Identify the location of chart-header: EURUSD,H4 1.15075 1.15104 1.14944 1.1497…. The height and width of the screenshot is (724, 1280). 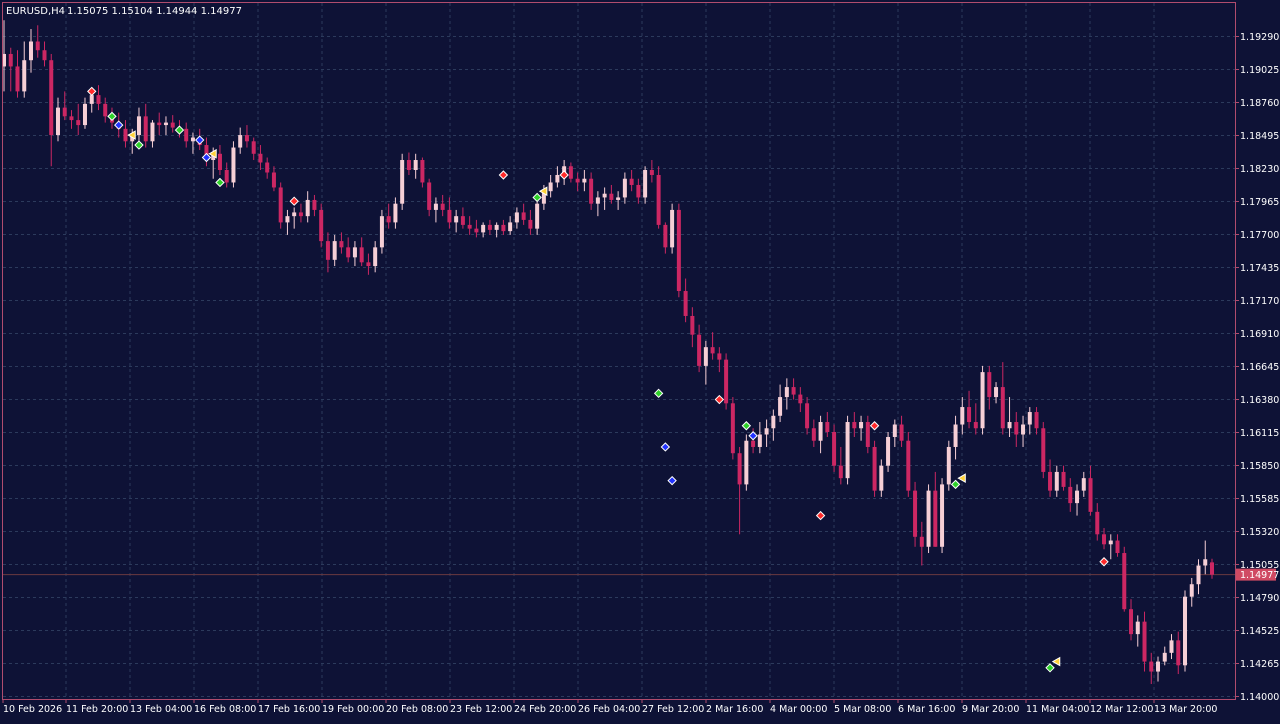
(124, 11).